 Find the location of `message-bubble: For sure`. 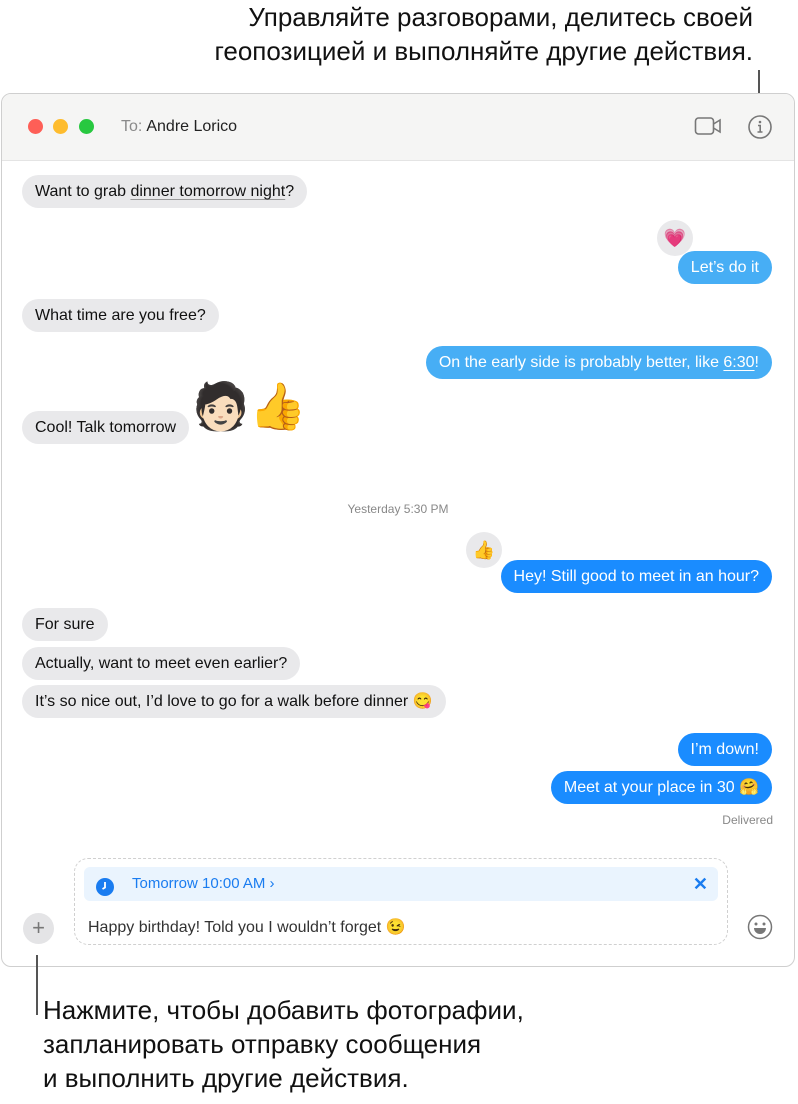

message-bubble: For sure is located at coordinates (65, 624).